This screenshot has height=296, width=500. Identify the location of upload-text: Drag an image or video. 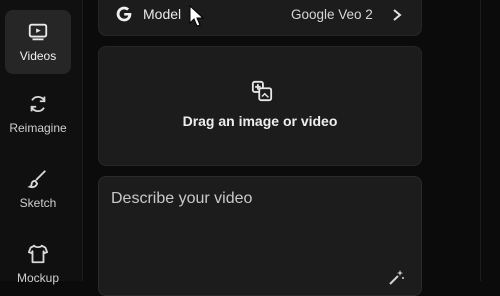
(260, 121).